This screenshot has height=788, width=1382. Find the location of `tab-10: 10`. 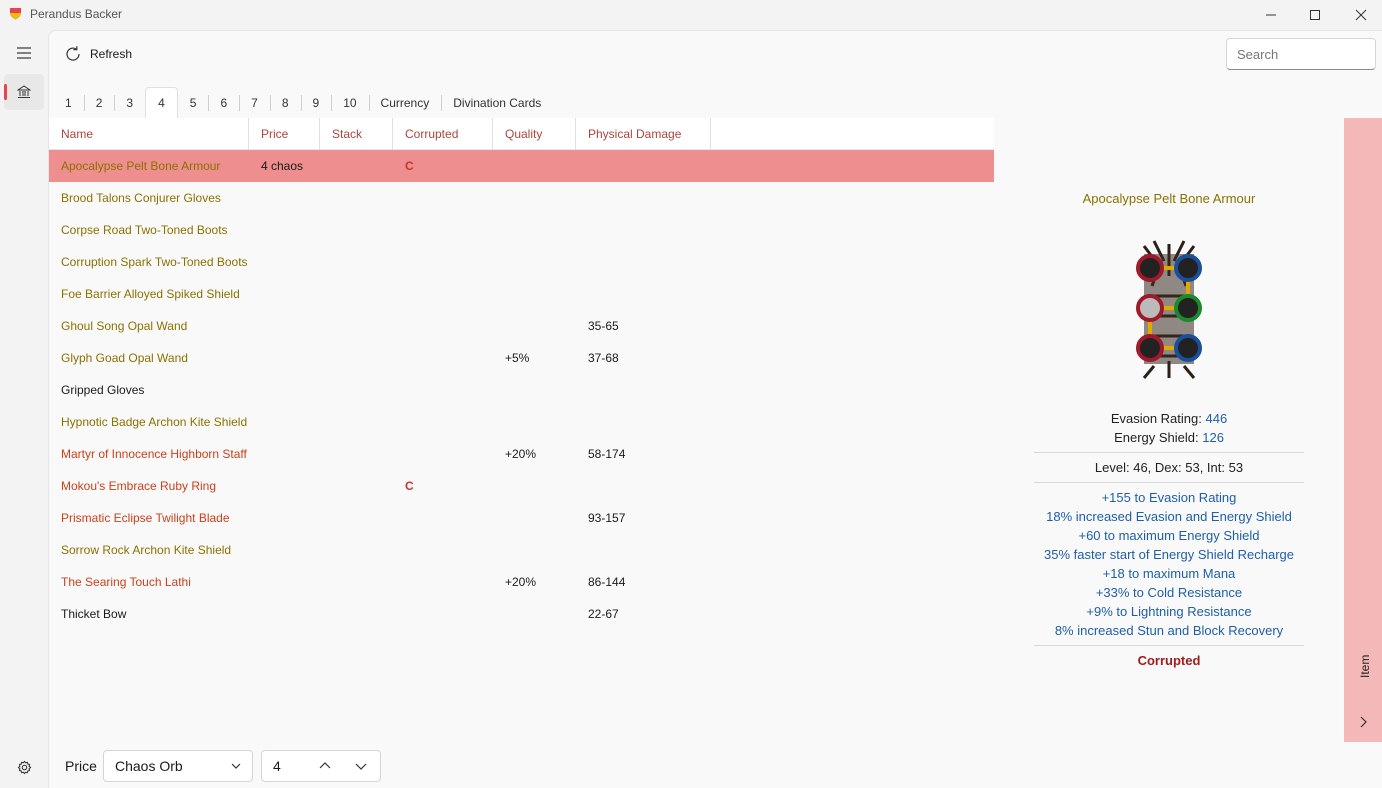

tab-10: 10 is located at coordinates (349, 102).